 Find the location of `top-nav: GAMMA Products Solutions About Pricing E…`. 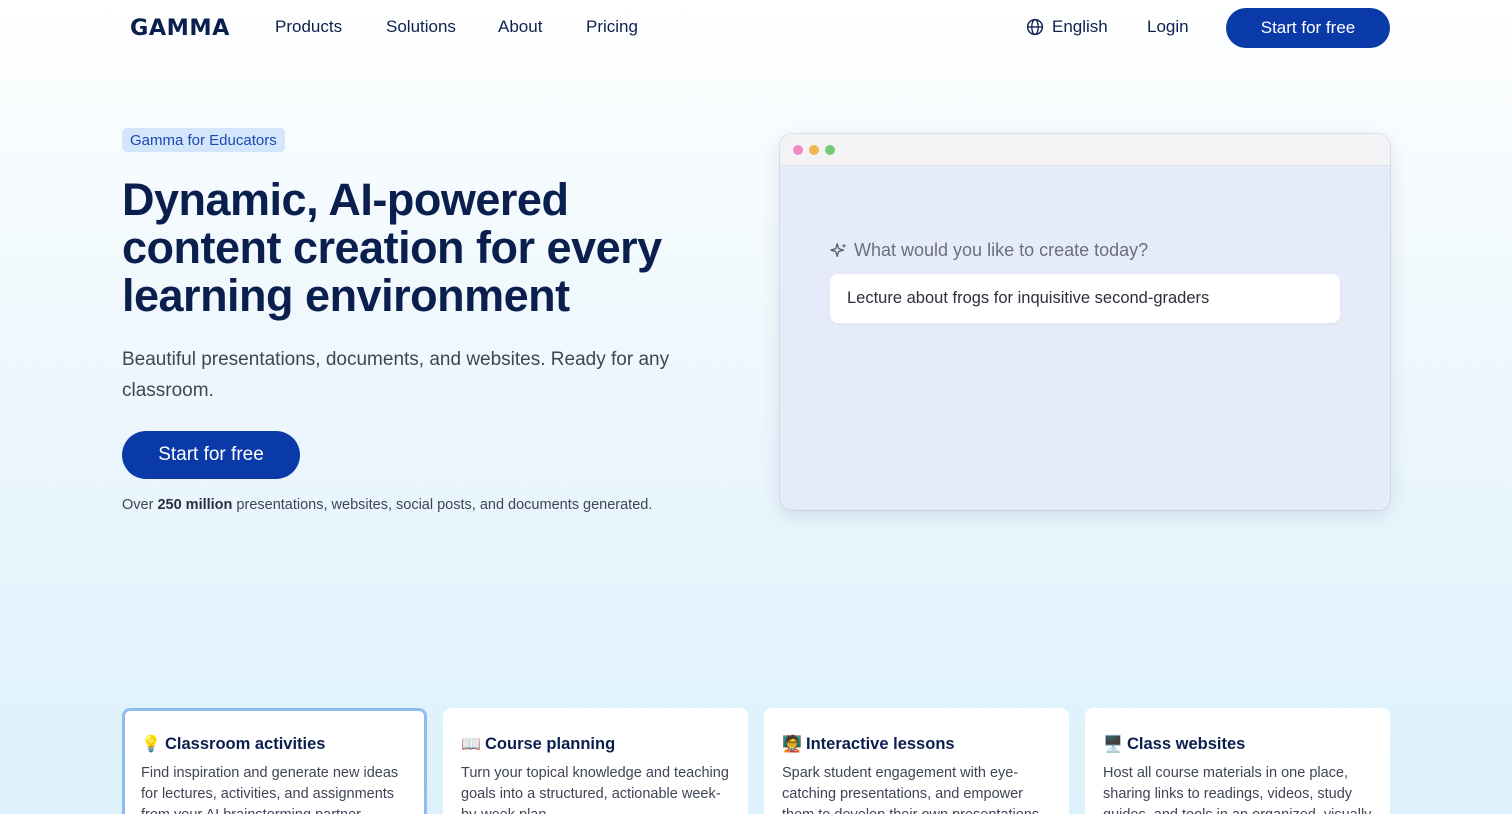

top-nav: GAMMA Products Solutions About Pricing E… is located at coordinates (756, 28).